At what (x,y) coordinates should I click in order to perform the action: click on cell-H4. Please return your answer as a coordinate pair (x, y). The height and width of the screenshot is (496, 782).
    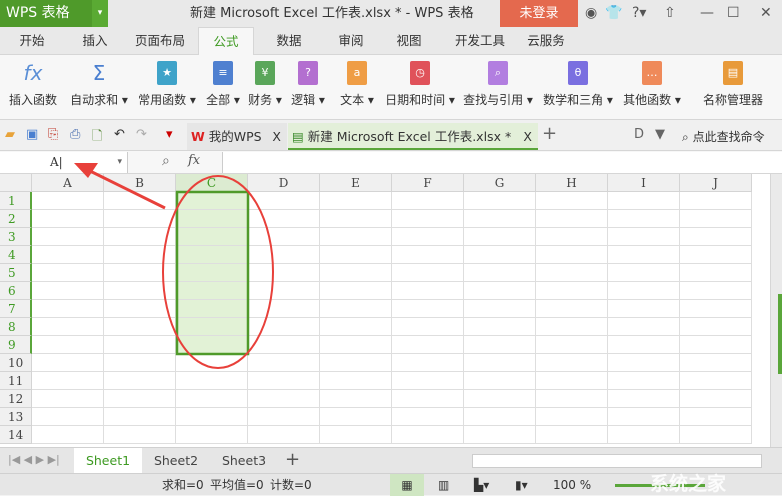
    Looking at the image, I should click on (572, 255).